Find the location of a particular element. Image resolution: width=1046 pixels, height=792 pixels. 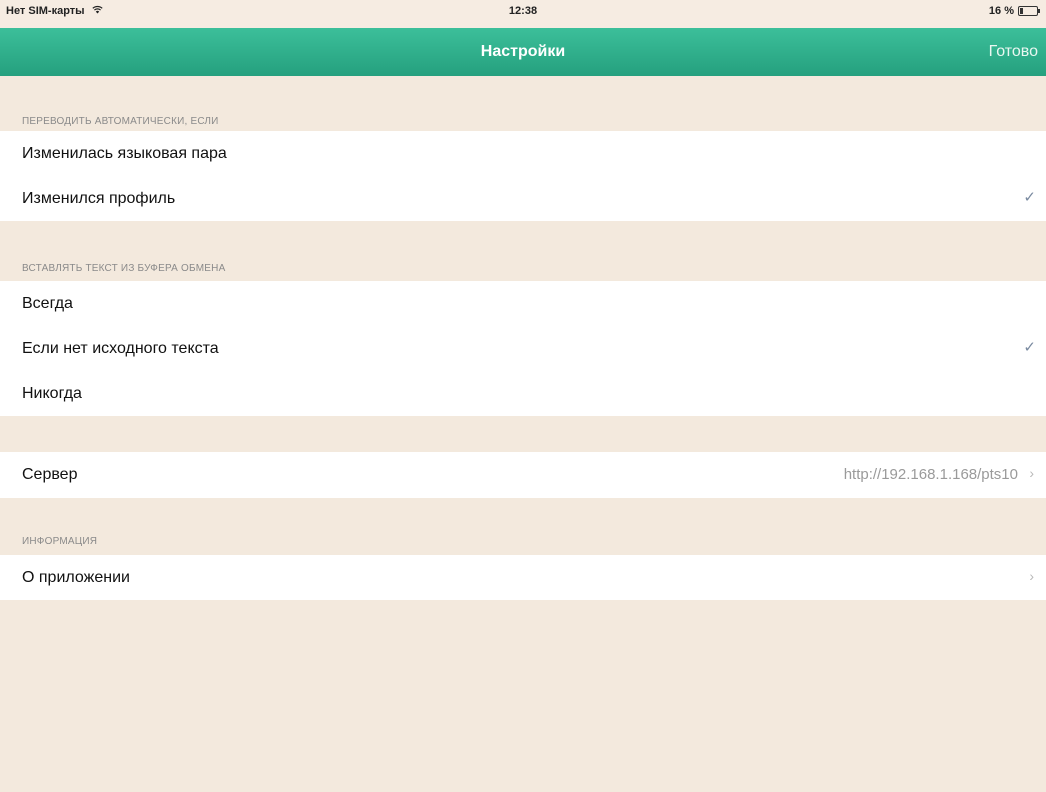

server-group: Сервер http://192.168.1.168/pts10 › is located at coordinates (523, 475).